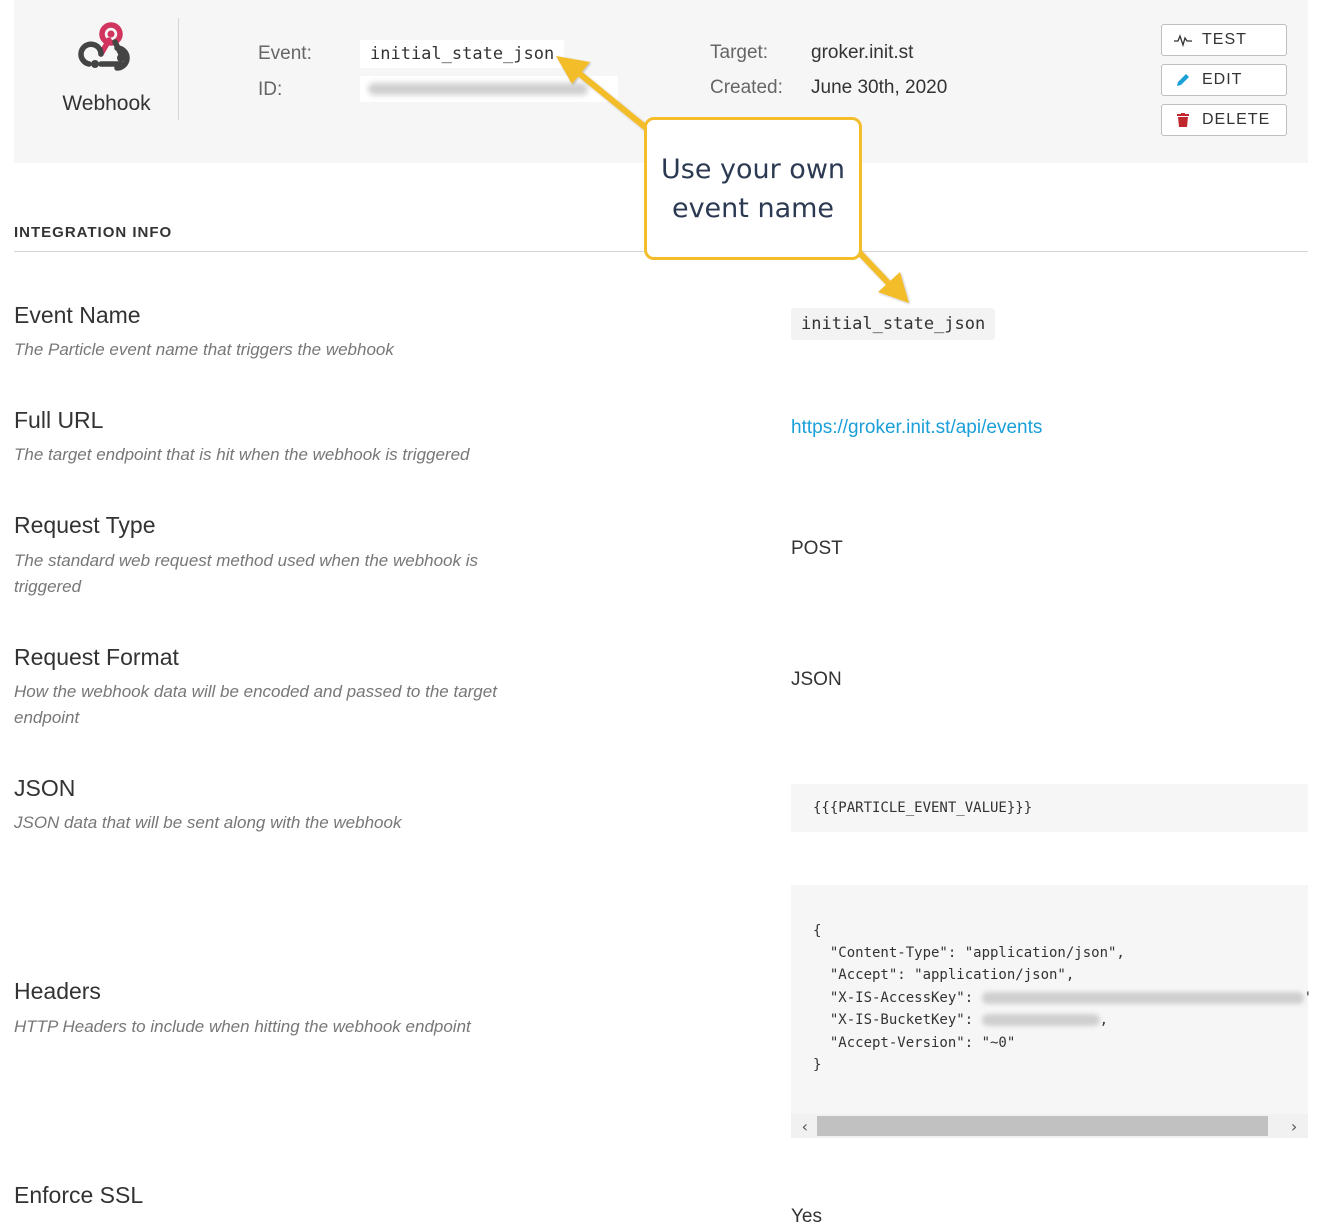 Image resolution: width=1319 pixels, height=1228 pixels. Describe the element at coordinates (1040, 1020) in the screenshot. I see `bucket-key-redacted` at that location.